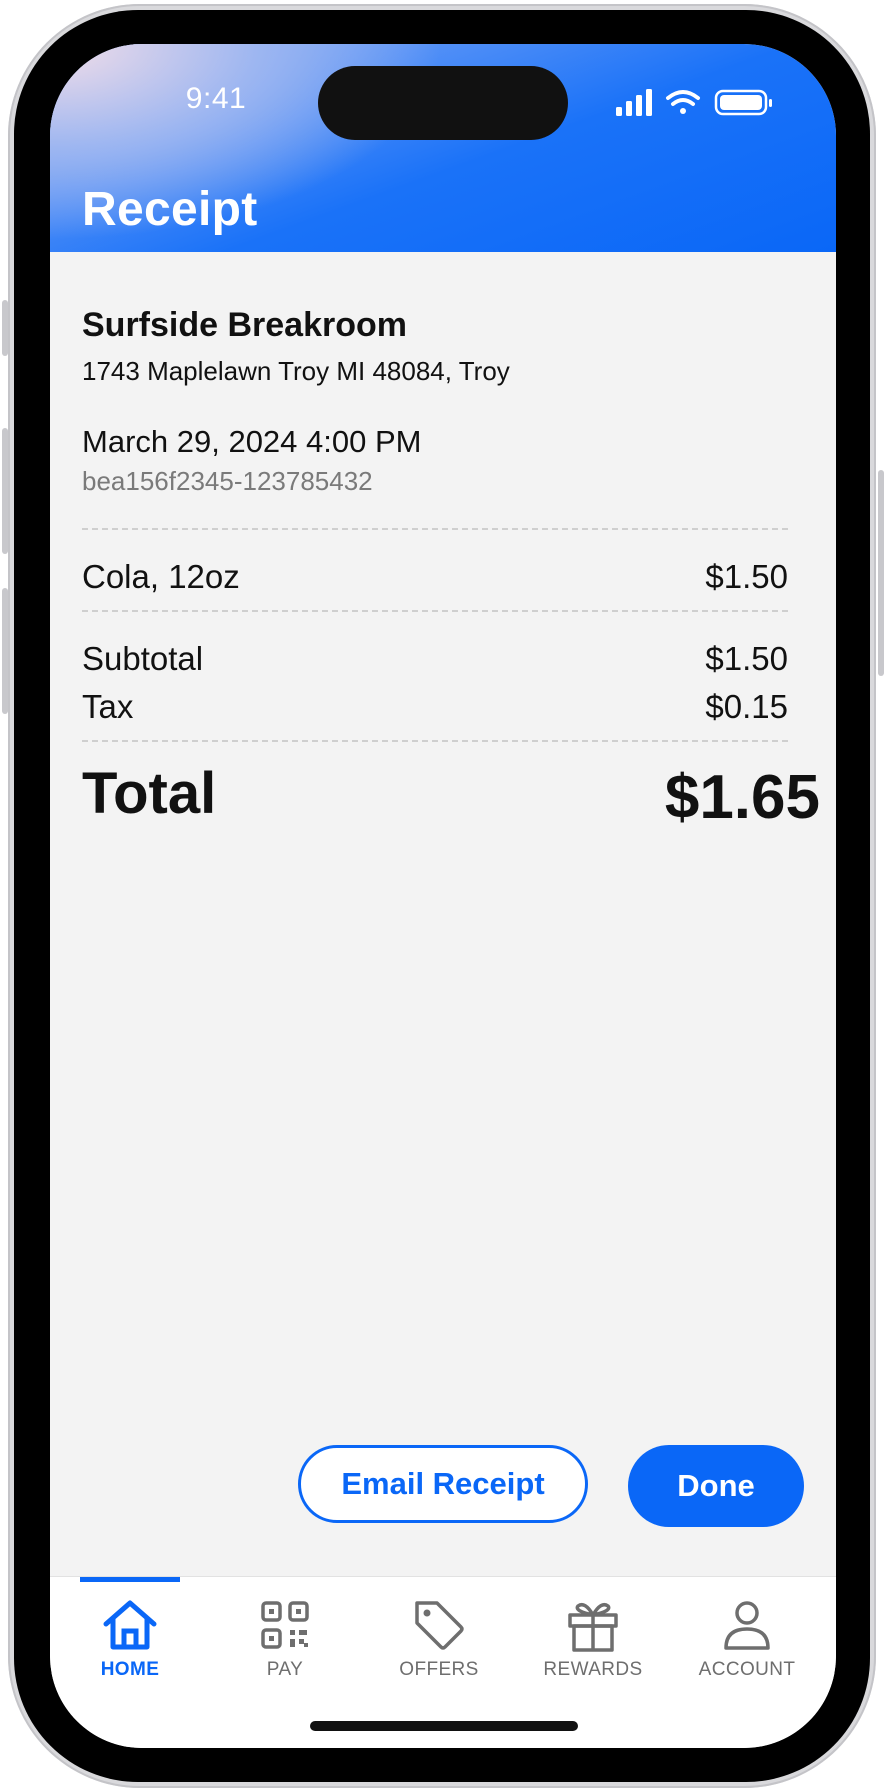 The height and width of the screenshot is (1792, 886). I want to click on volume-up-button, so click(5, 491).